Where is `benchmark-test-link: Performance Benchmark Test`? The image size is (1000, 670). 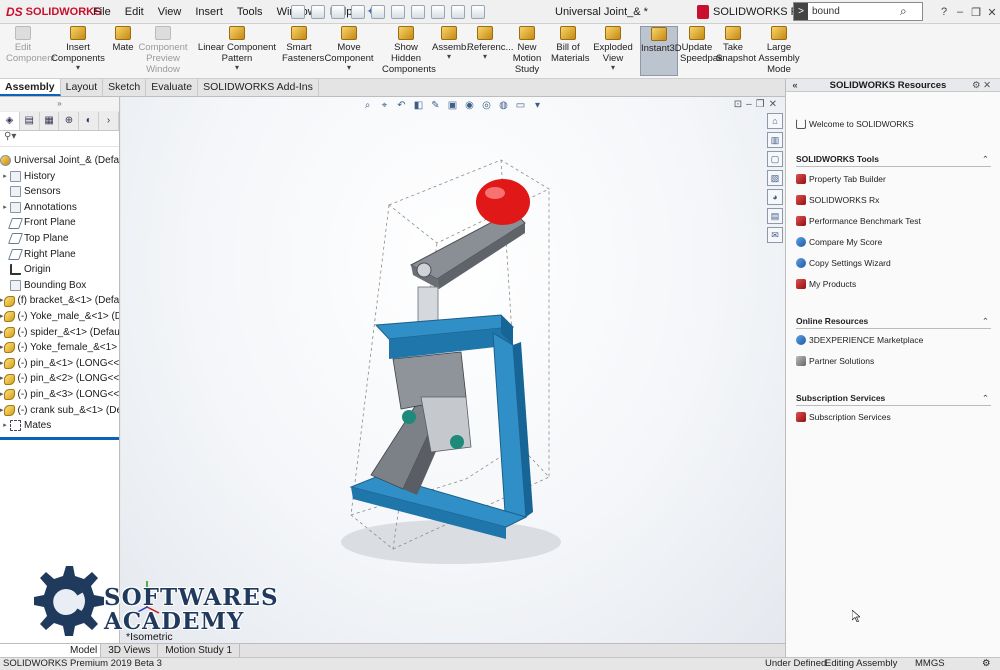
benchmark-test-link: Performance Benchmark Test is located at coordinates (858, 221).